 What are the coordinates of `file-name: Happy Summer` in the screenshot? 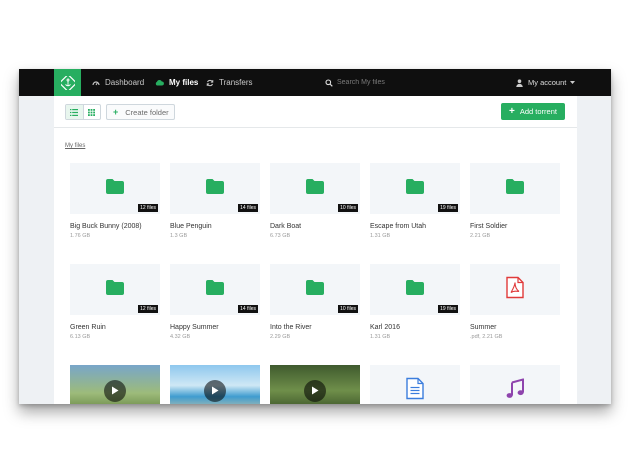 It's located at (215, 327).